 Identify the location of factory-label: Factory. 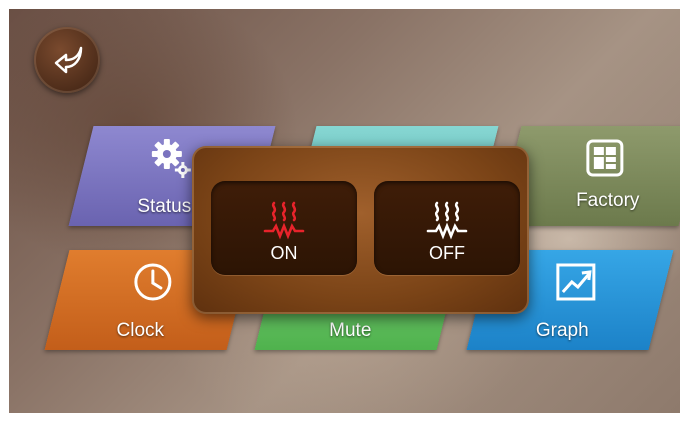
(608, 200).